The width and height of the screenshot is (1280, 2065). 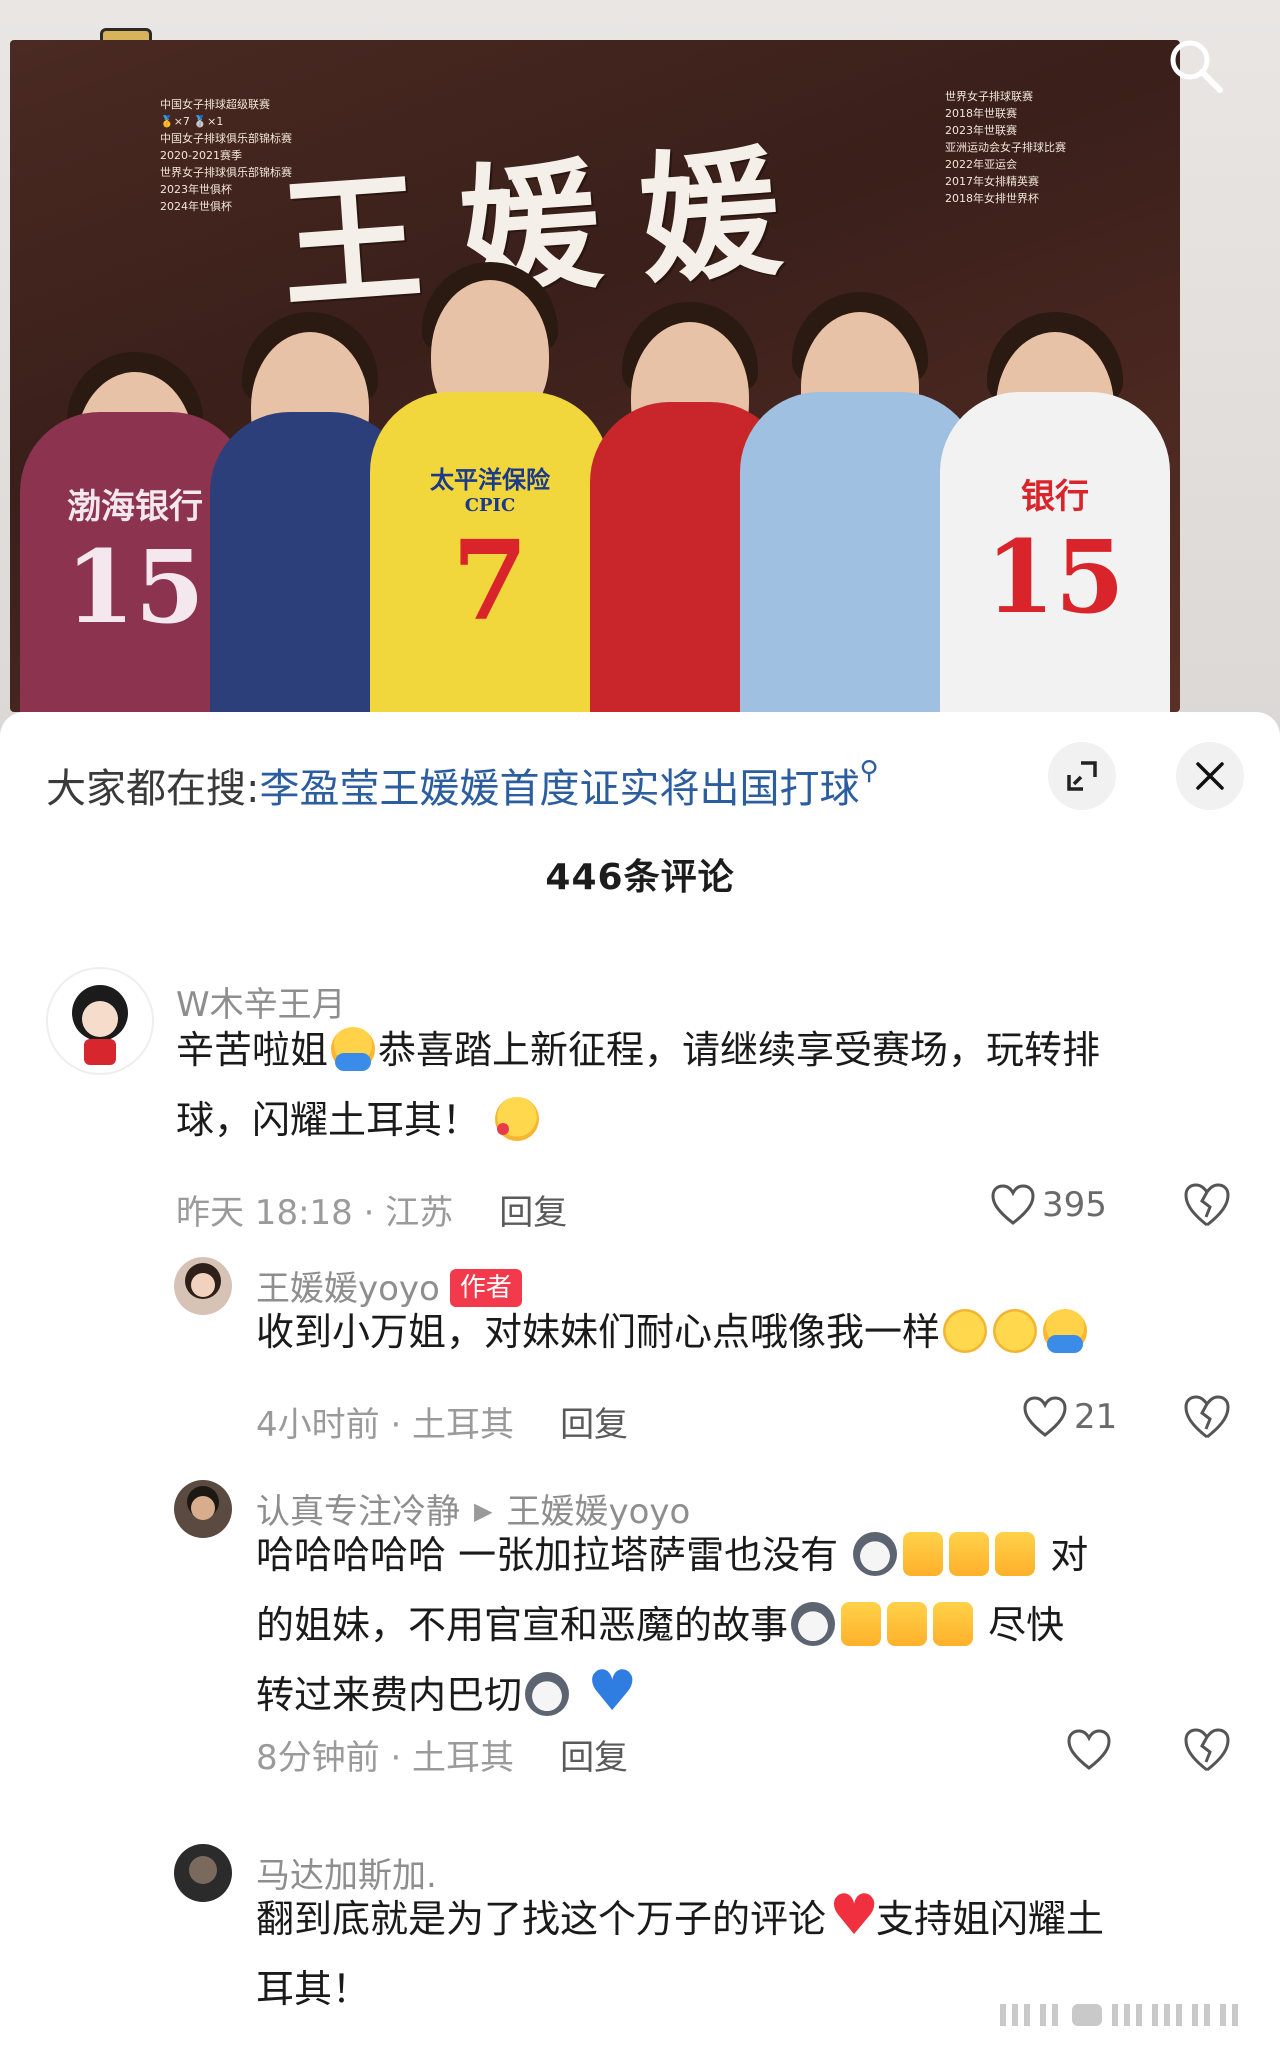 I want to click on like-button: 395, so click(x=1048, y=1205).